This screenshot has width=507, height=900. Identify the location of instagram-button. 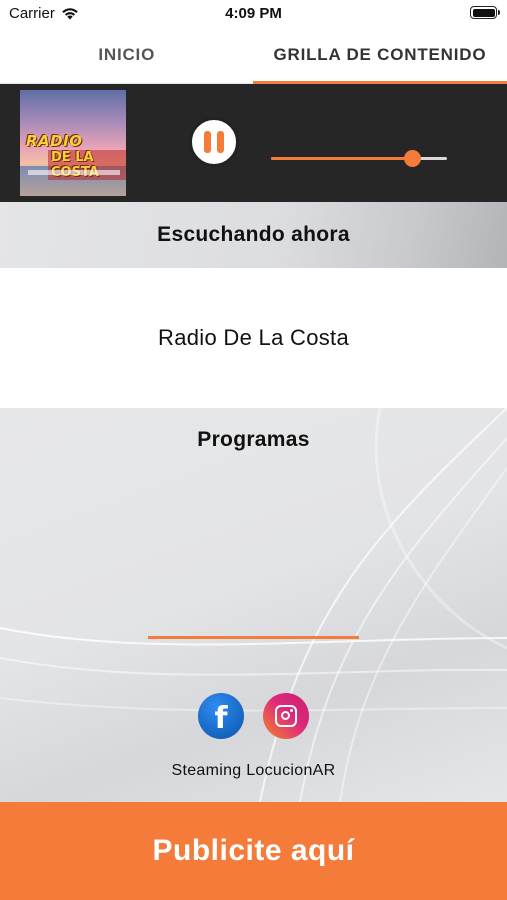
(286, 716).